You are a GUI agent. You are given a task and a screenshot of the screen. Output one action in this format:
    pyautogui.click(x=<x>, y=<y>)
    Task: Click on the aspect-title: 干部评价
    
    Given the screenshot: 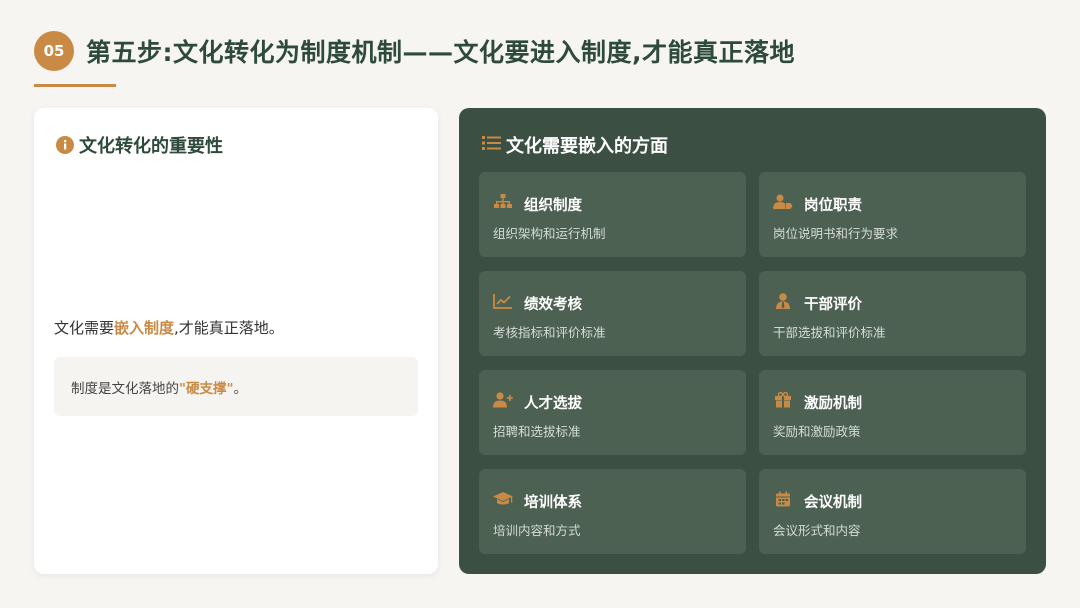 What is the action you would take?
    pyautogui.click(x=833, y=305)
    